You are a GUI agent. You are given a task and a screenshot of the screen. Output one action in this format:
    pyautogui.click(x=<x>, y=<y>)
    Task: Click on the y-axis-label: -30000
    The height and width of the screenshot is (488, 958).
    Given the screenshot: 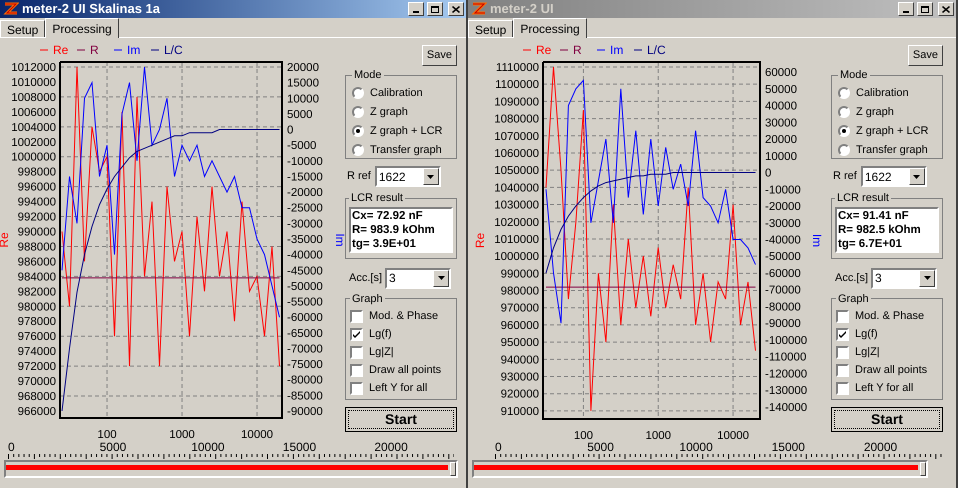 What is the action you would take?
    pyautogui.click(x=783, y=224)
    